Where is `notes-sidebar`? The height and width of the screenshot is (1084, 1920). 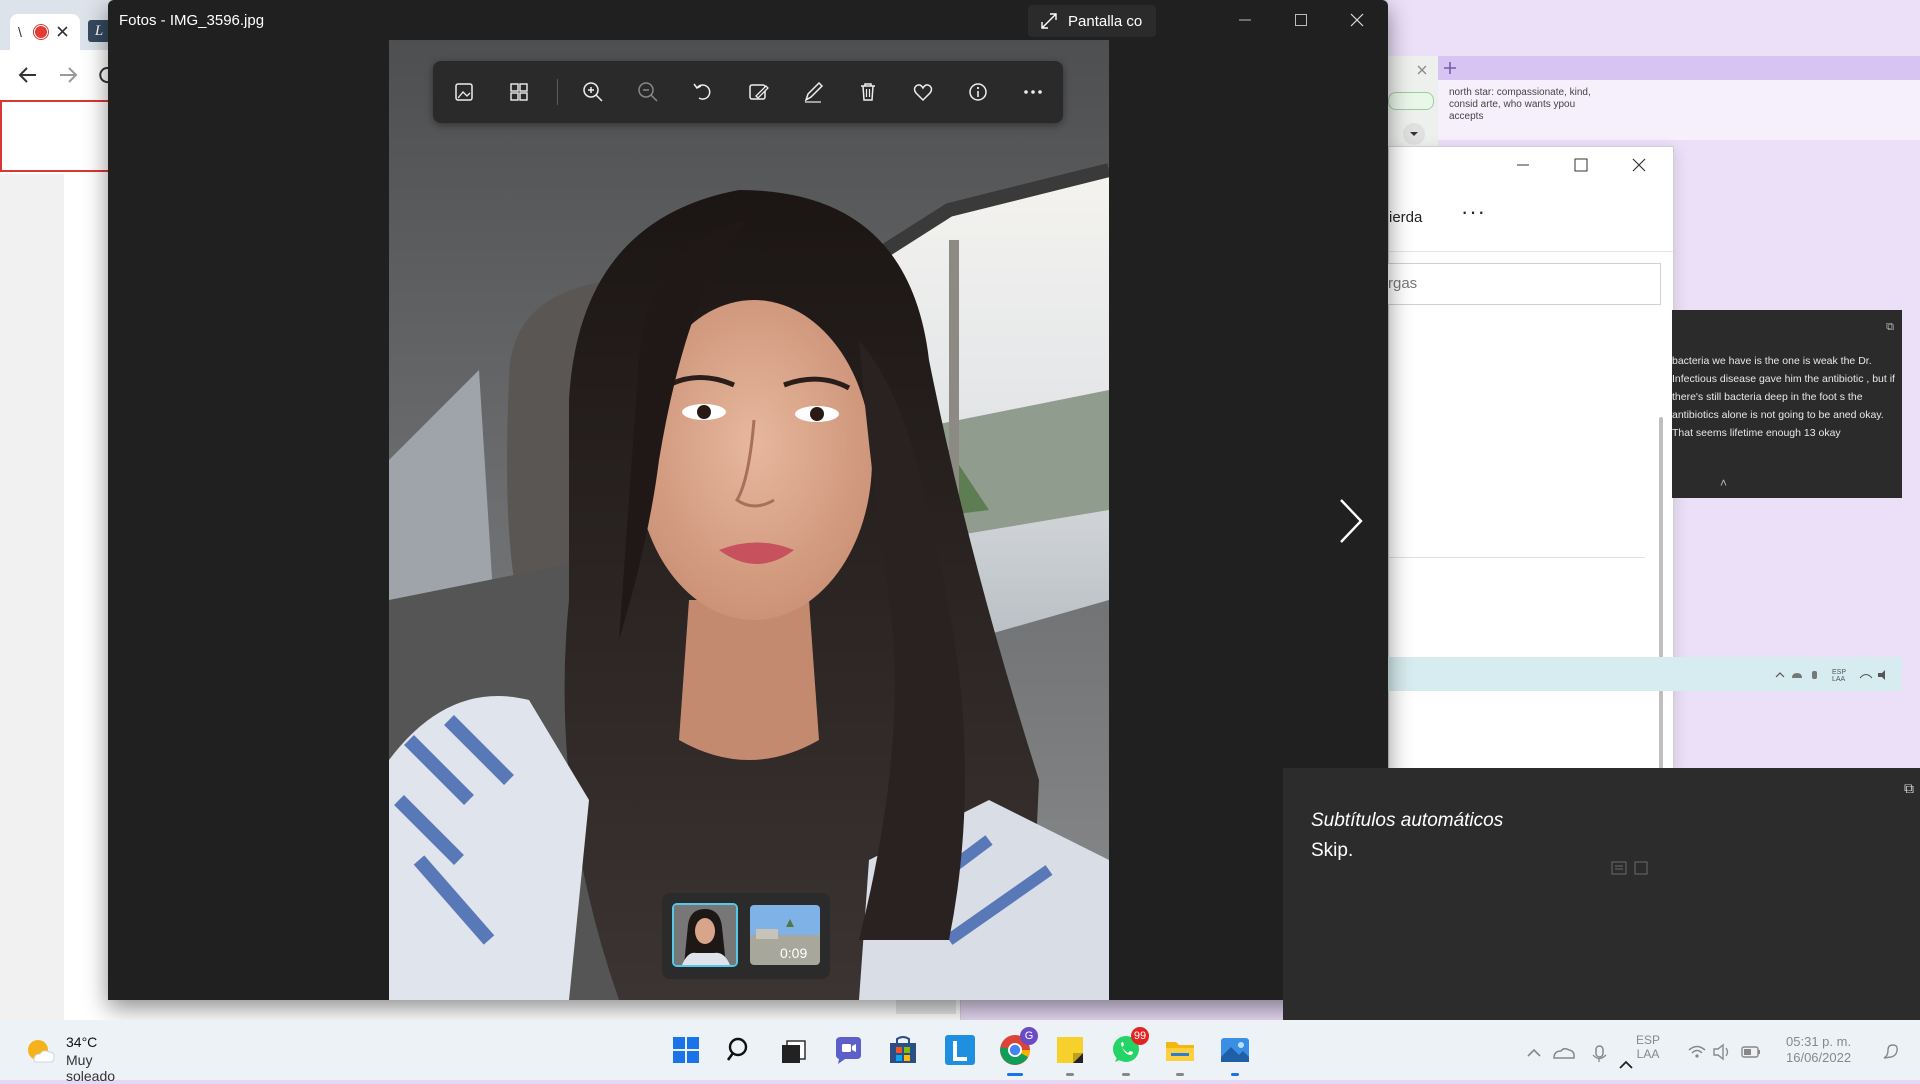 notes-sidebar is located at coordinates (1413, 101).